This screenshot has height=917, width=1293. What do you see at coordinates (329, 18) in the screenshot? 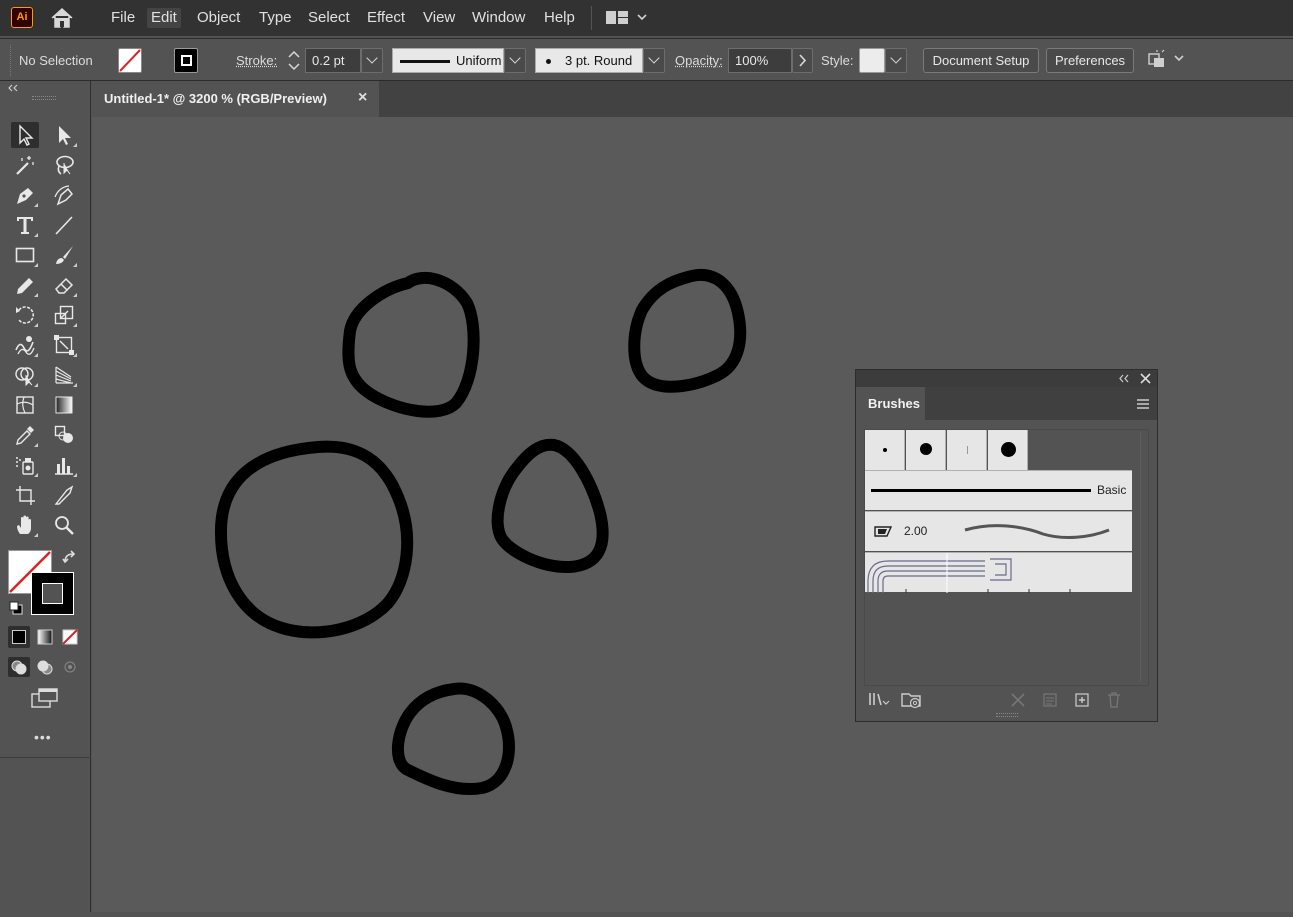
I see `menu-select: Select` at bounding box center [329, 18].